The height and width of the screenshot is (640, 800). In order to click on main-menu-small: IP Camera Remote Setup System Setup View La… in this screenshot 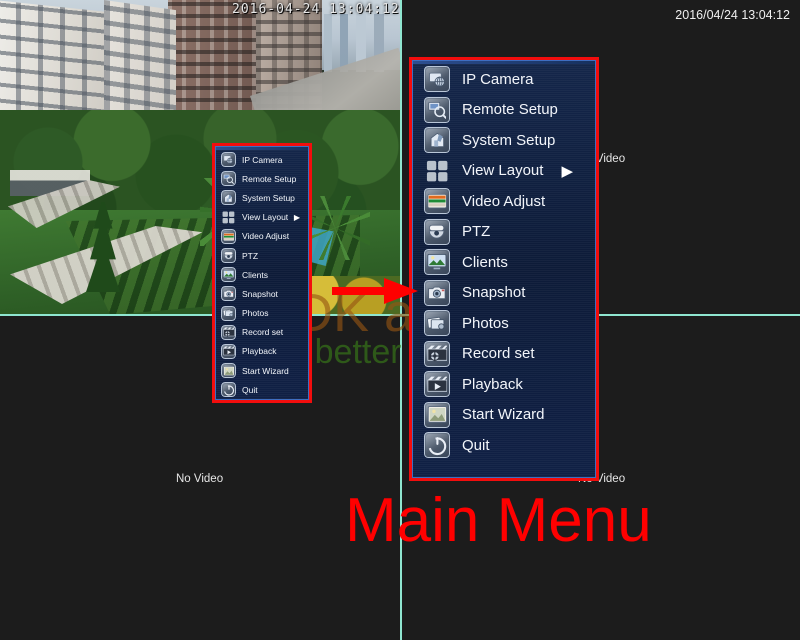, I will do `click(262, 273)`.